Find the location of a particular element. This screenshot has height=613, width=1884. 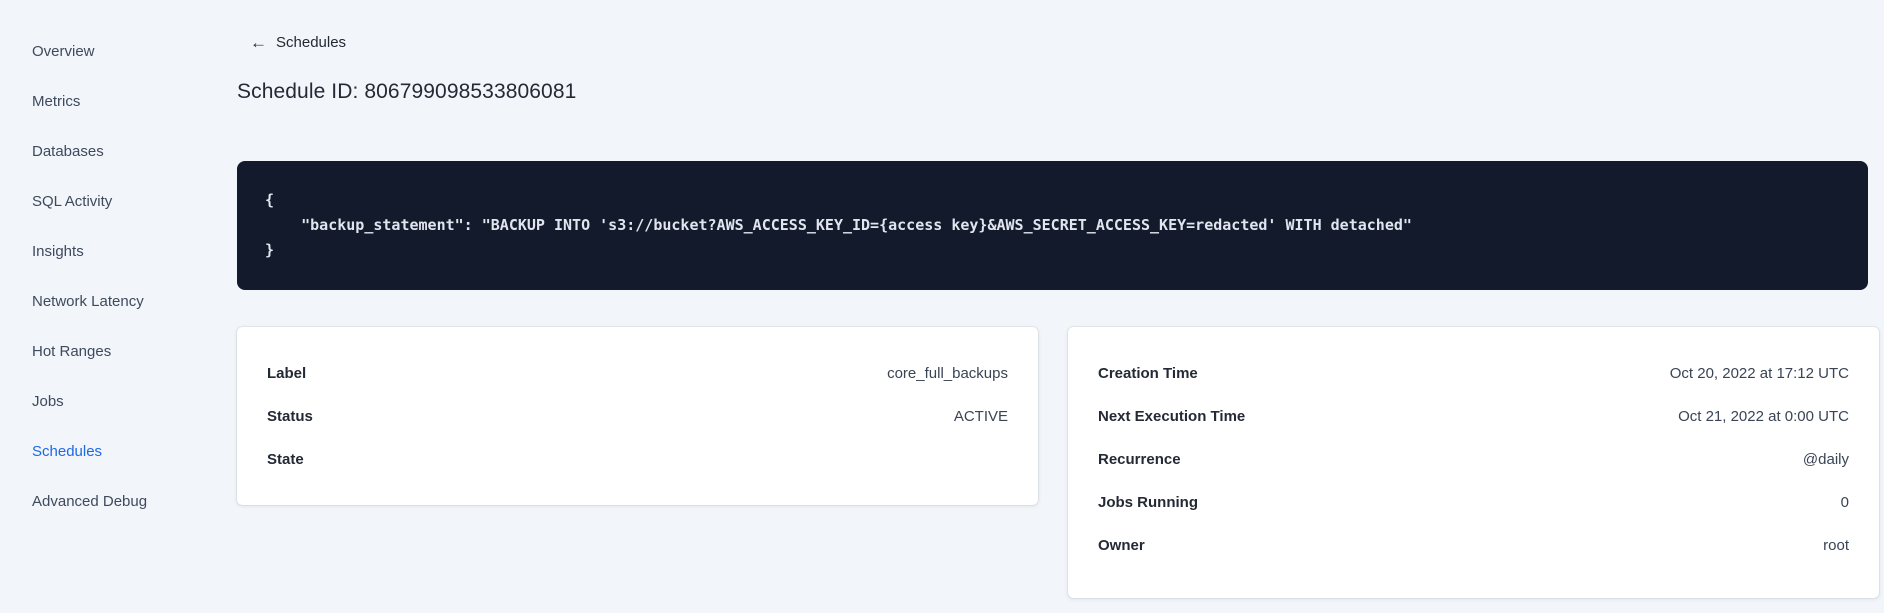

detail-row: Status ACTIVE is located at coordinates (637, 416).